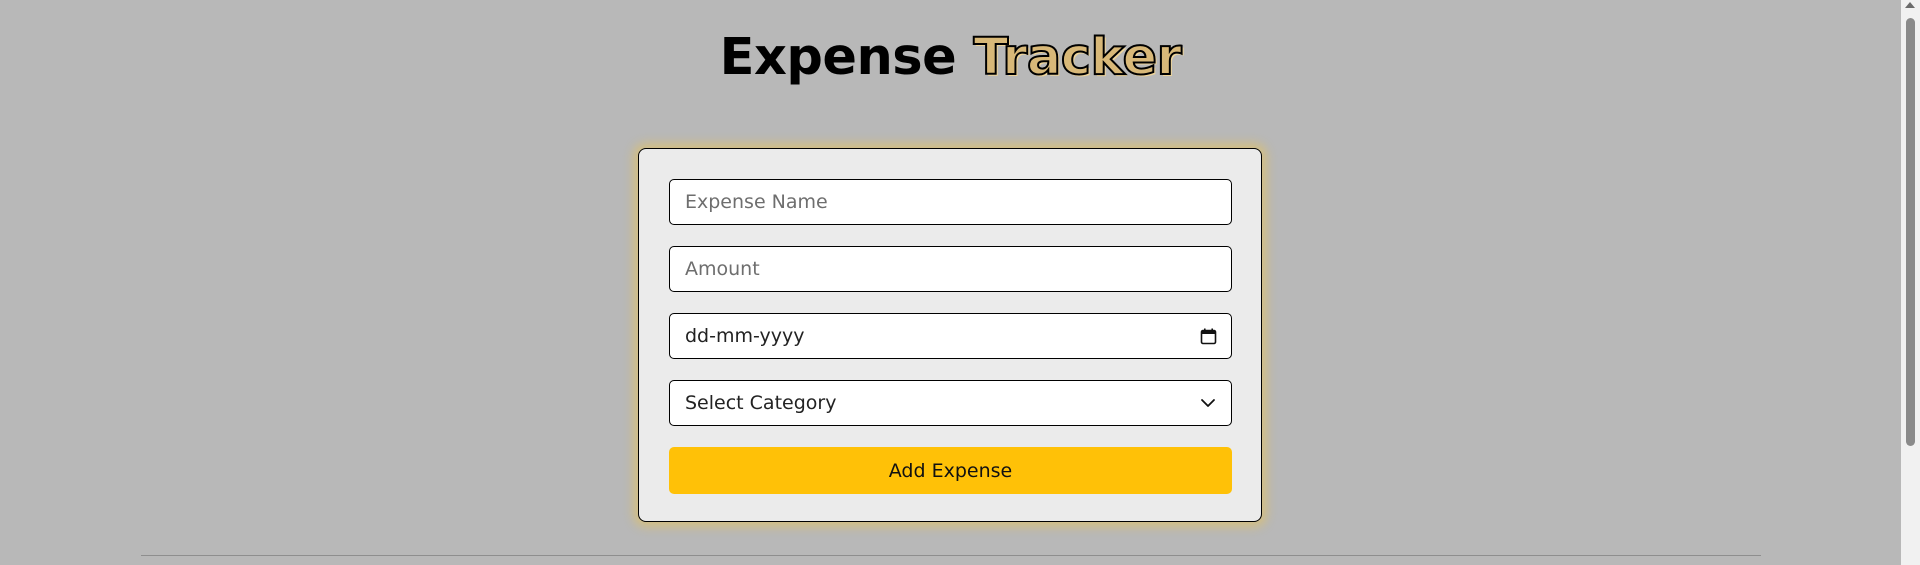 The width and height of the screenshot is (1920, 565). I want to click on amount-input: Amount, so click(950, 269).